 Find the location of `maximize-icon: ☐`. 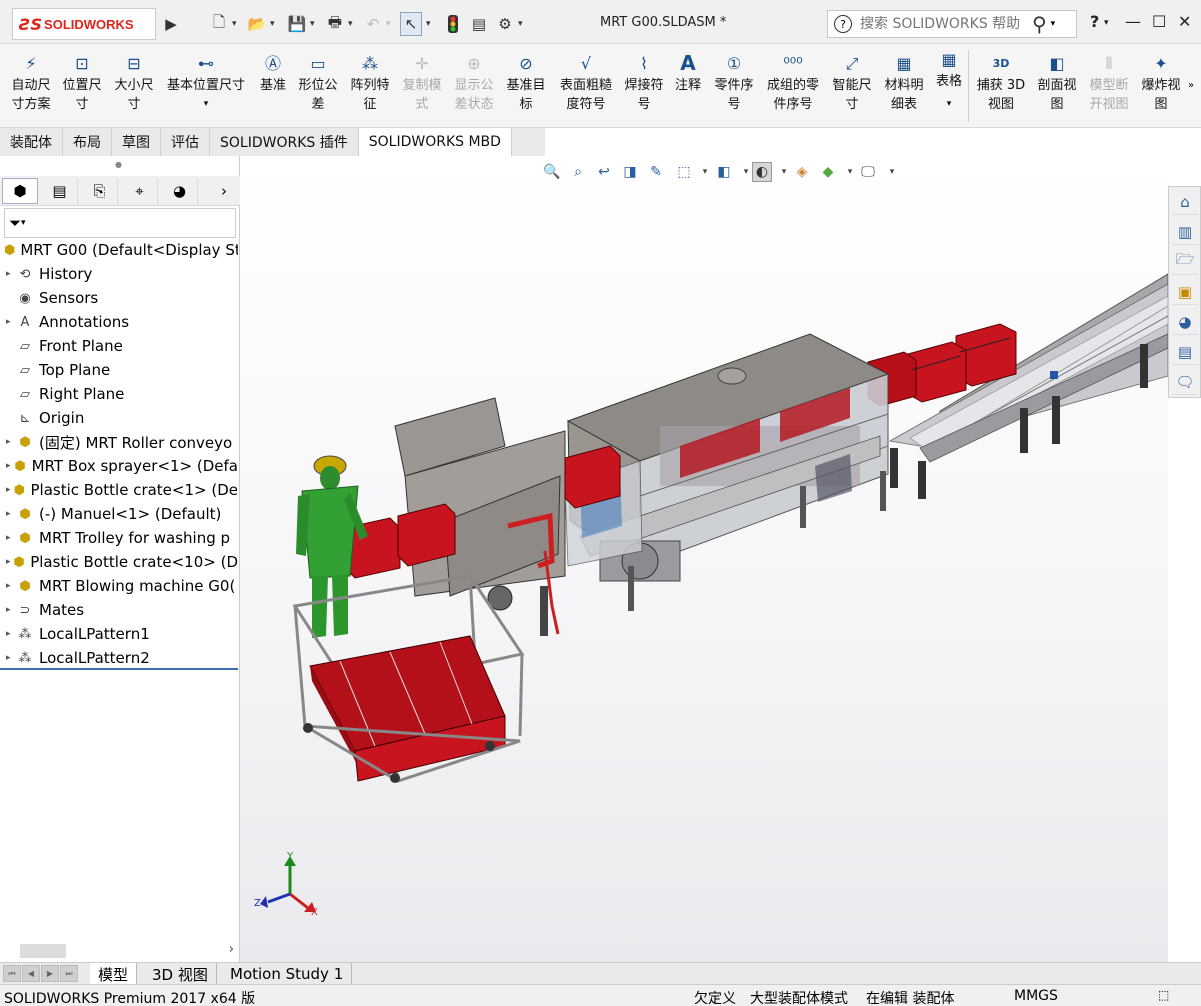

maximize-icon: ☐ is located at coordinates (1159, 21).